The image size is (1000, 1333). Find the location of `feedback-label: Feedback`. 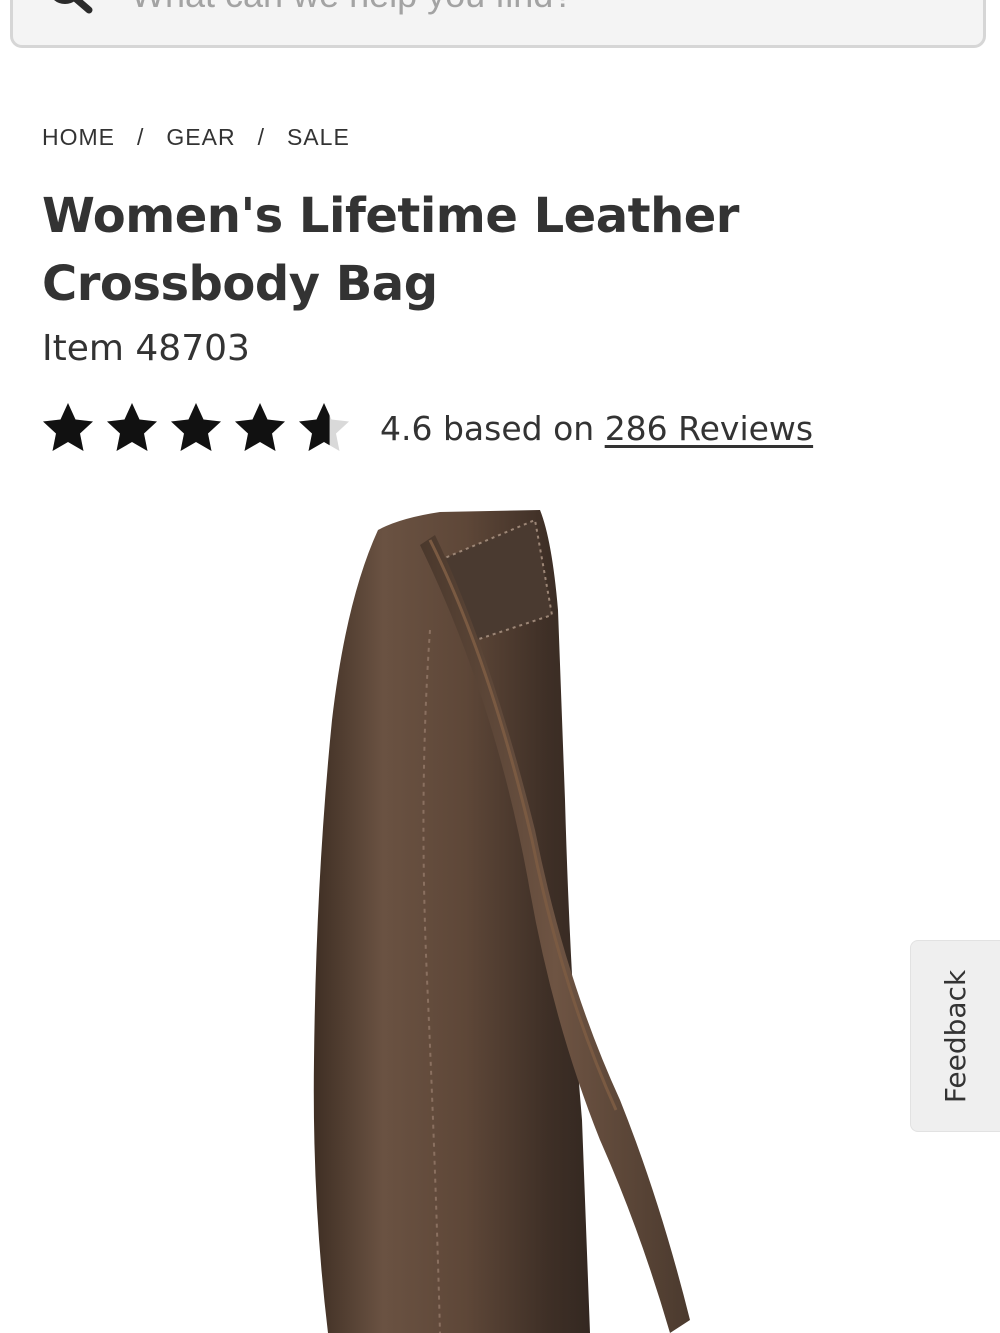

feedback-label: Feedback is located at coordinates (955, 1036).